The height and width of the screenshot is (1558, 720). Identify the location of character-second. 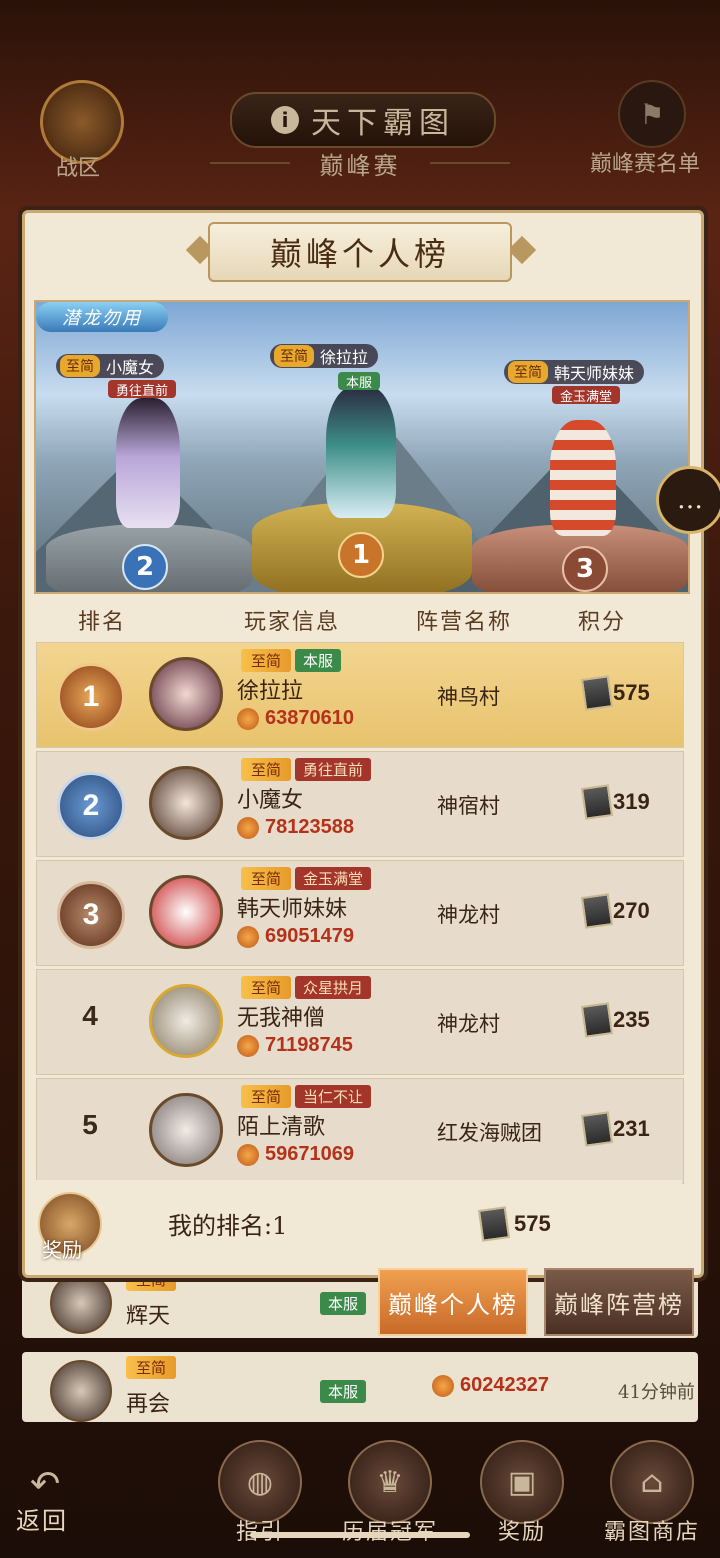
(148, 463).